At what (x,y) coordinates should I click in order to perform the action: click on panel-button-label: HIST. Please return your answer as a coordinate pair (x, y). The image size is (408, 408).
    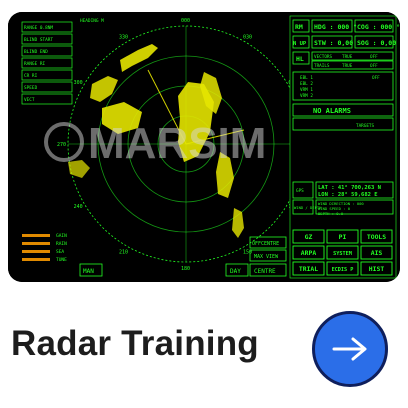
    Looking at the image, I should click on (377, 269).